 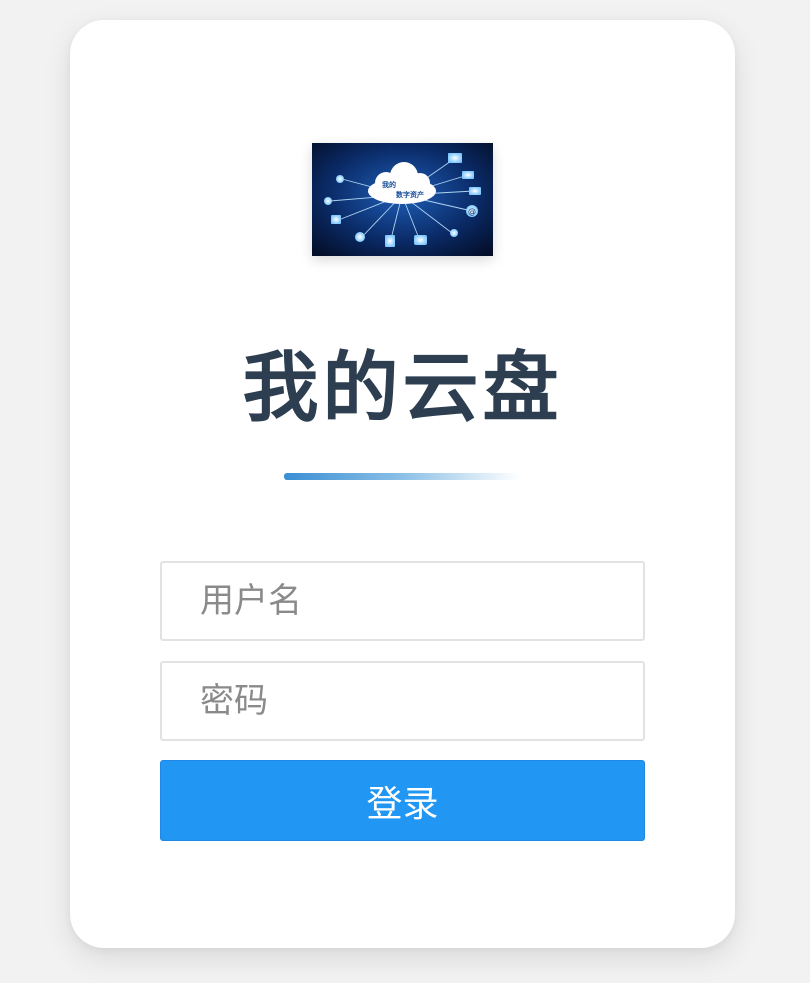 What do you see at coordinates (328, 201) in the screenshot?
I see `link-icon` at bounding box center [328, 201].